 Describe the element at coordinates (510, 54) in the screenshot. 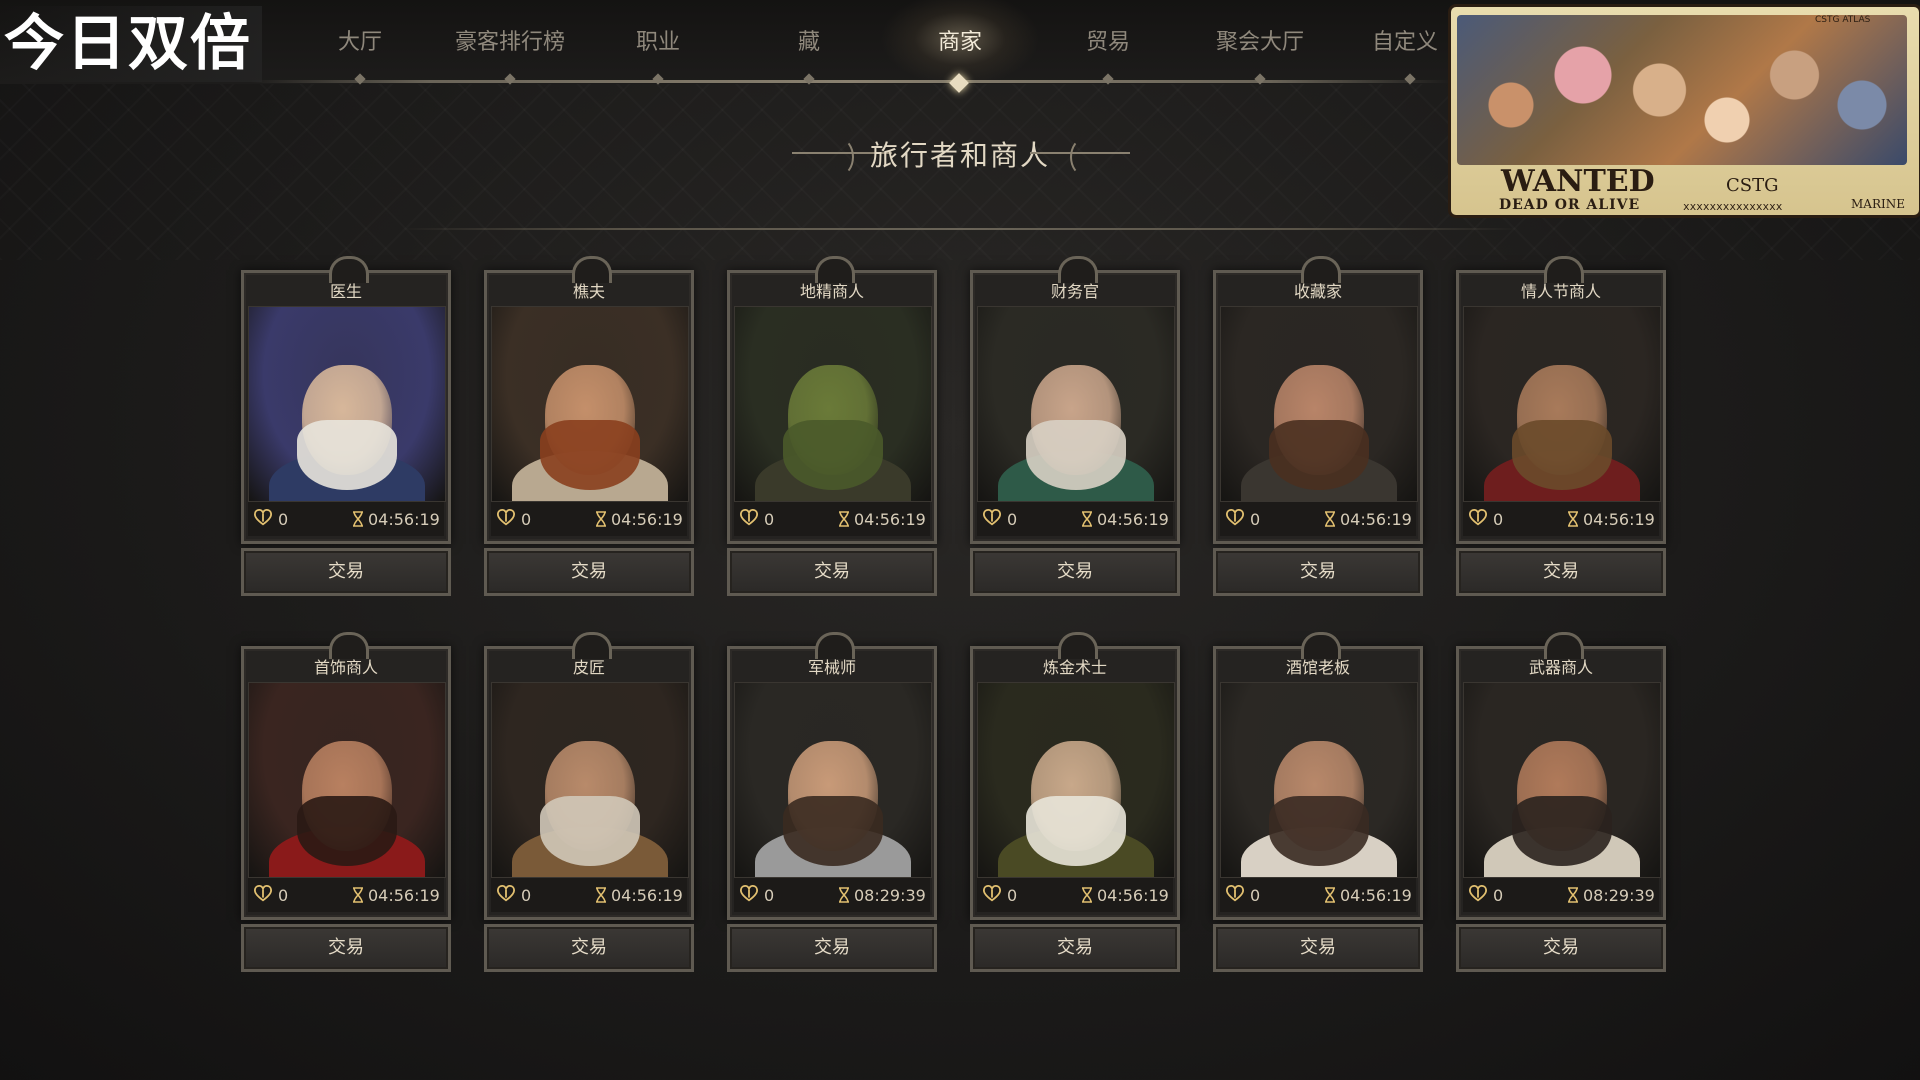

I see `tab-leaderboard: 豪客排行榜` at that location.